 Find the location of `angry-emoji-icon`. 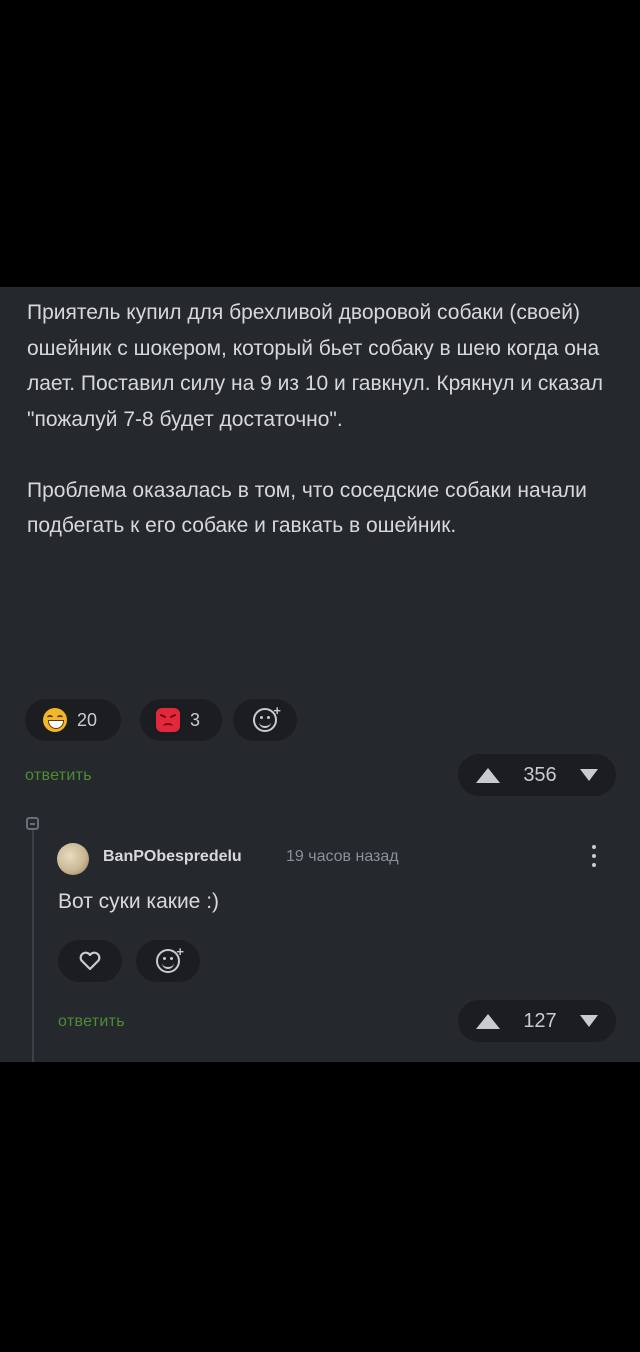

angry-emoji-icon is located at coordinates (168, 720).